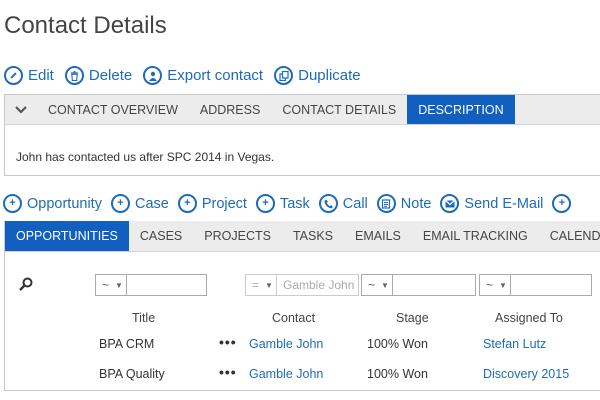  Describe the element at coordinates (490, 285) in the screenshot. I see `assigned-filter-operator-value: ~` at that location.